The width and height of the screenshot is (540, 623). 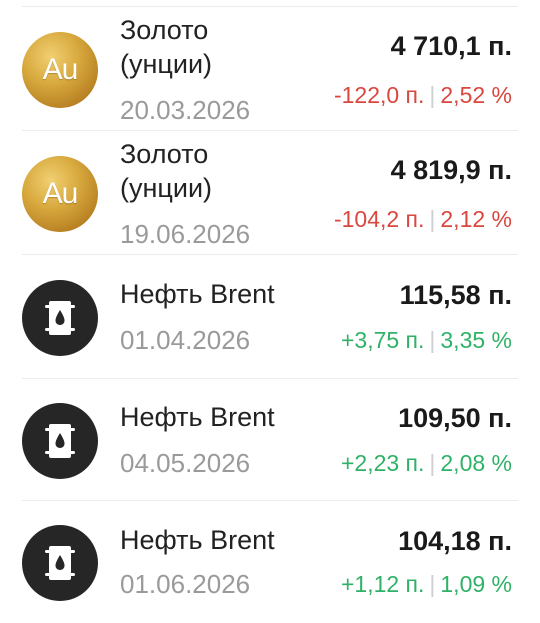 I want to click on price-change: +3,75 п. | 3,35 %, so click(x=426, y=340).